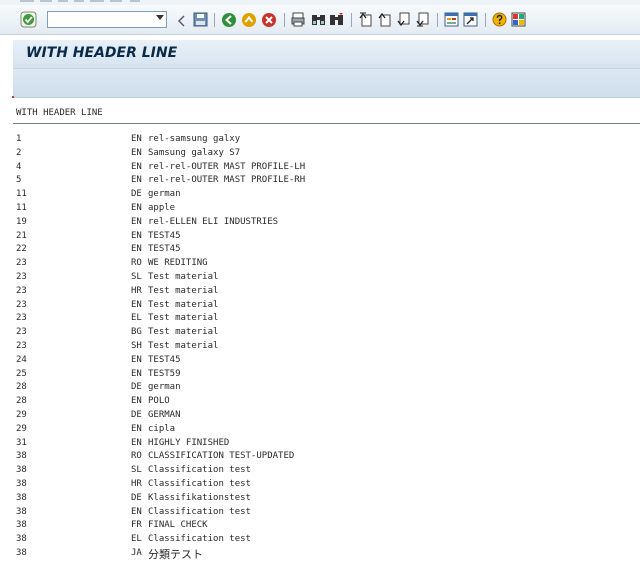  What do you see at coordinates (136, 332) in the screenshot?
I see `row-language: BG` at bounding box center [136, 332].